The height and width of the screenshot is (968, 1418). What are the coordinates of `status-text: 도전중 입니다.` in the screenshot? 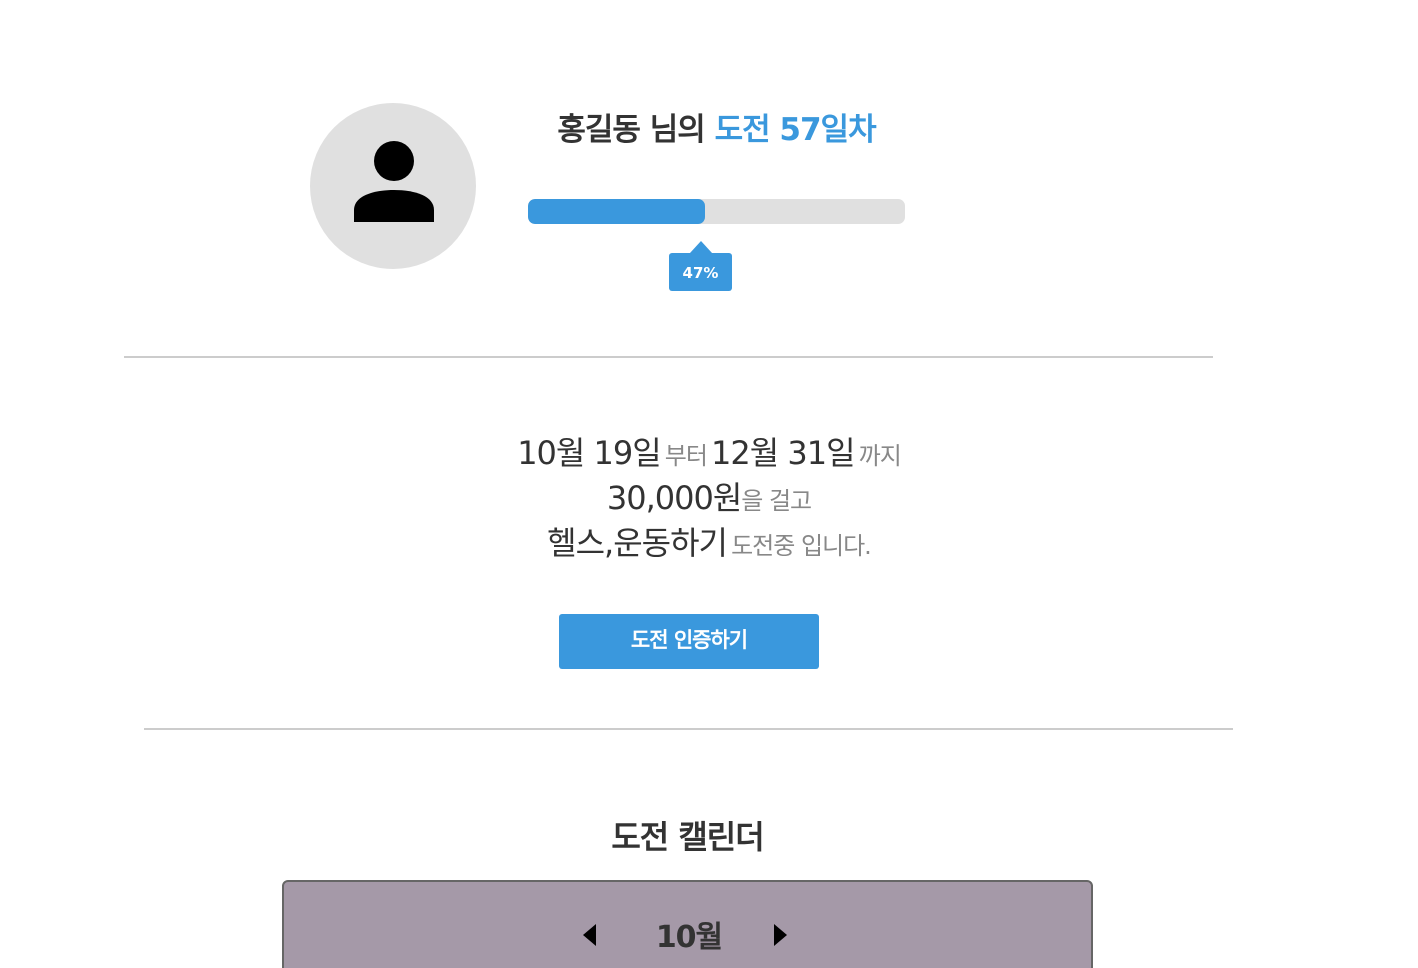 It's located at (801, 546).